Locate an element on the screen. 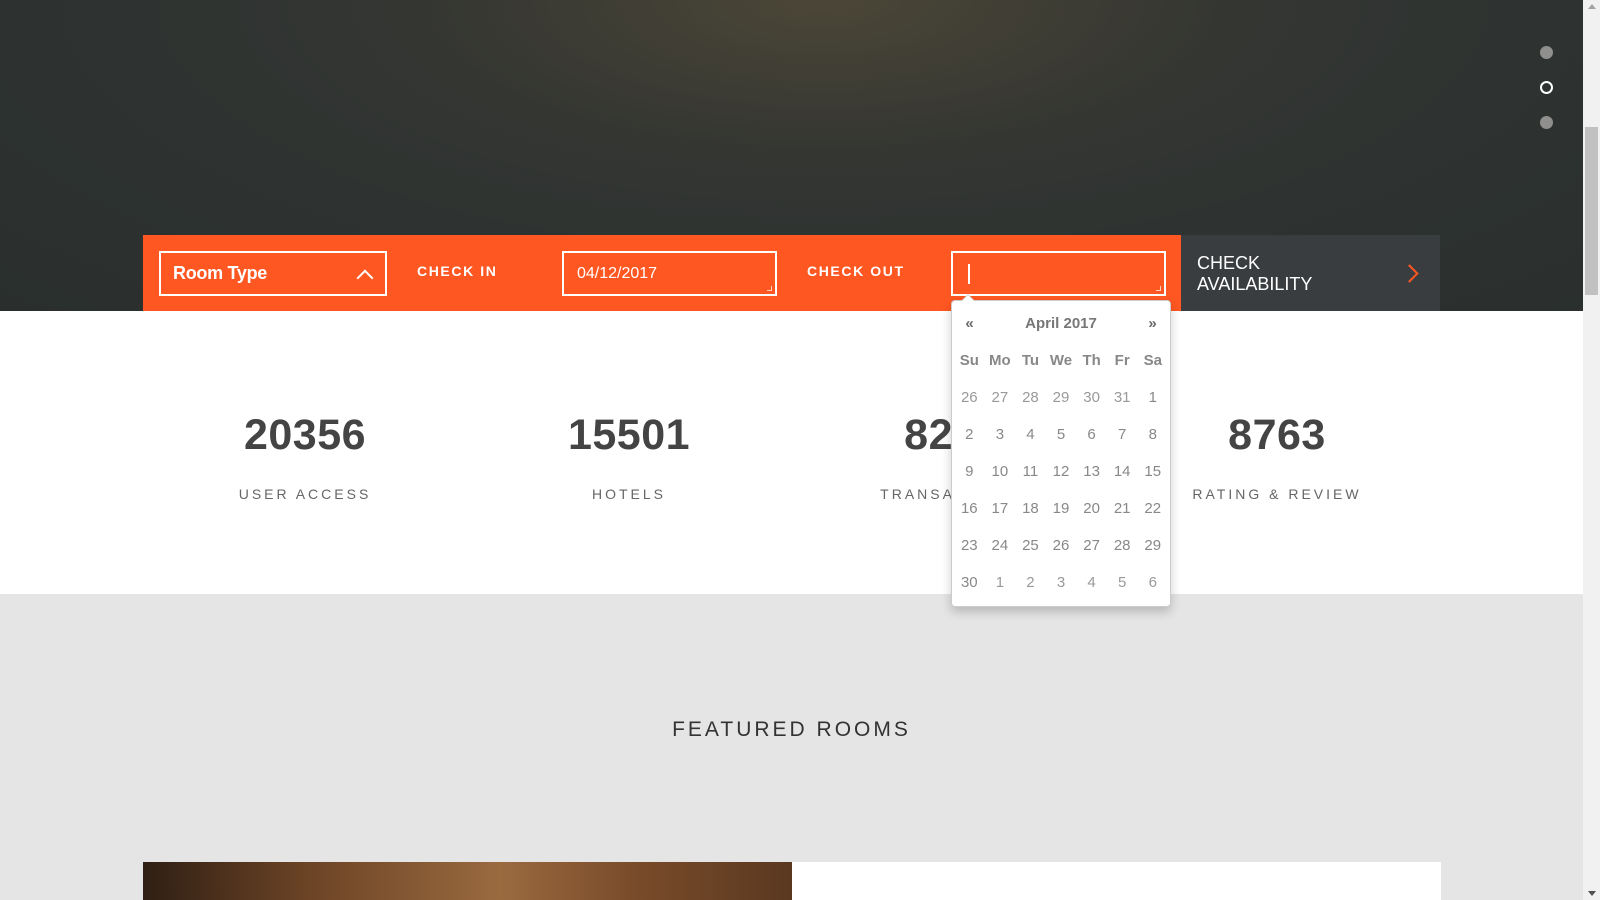 Image resolution: width=1600 pixels, height=900 pixels. scroll-down-icon is located at coordinates (1592, 893).